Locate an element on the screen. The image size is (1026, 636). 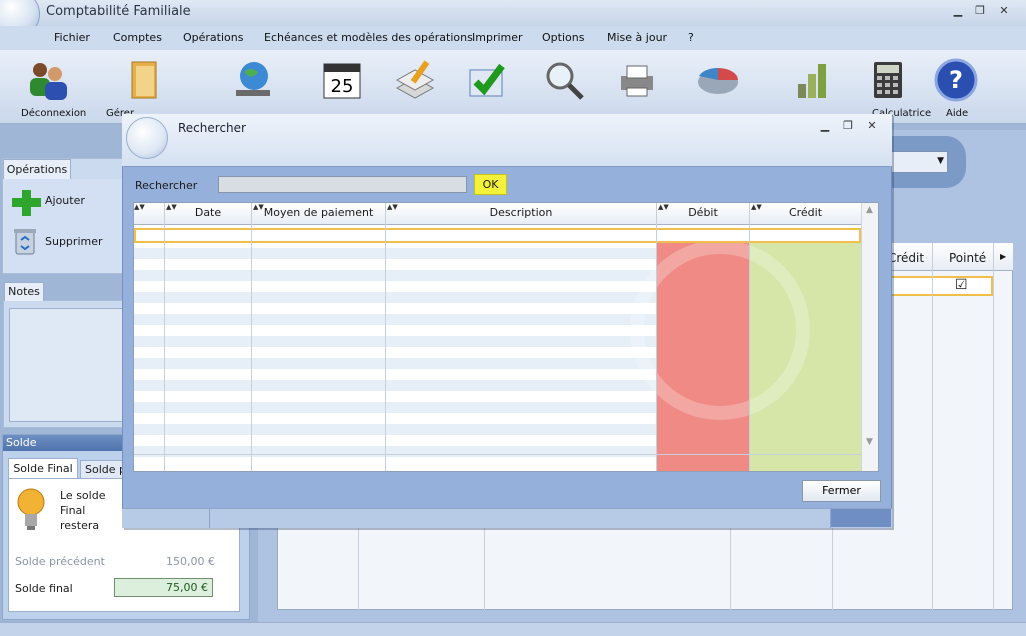
menu-comptes: Comptes is located at coordinates (137, 37).